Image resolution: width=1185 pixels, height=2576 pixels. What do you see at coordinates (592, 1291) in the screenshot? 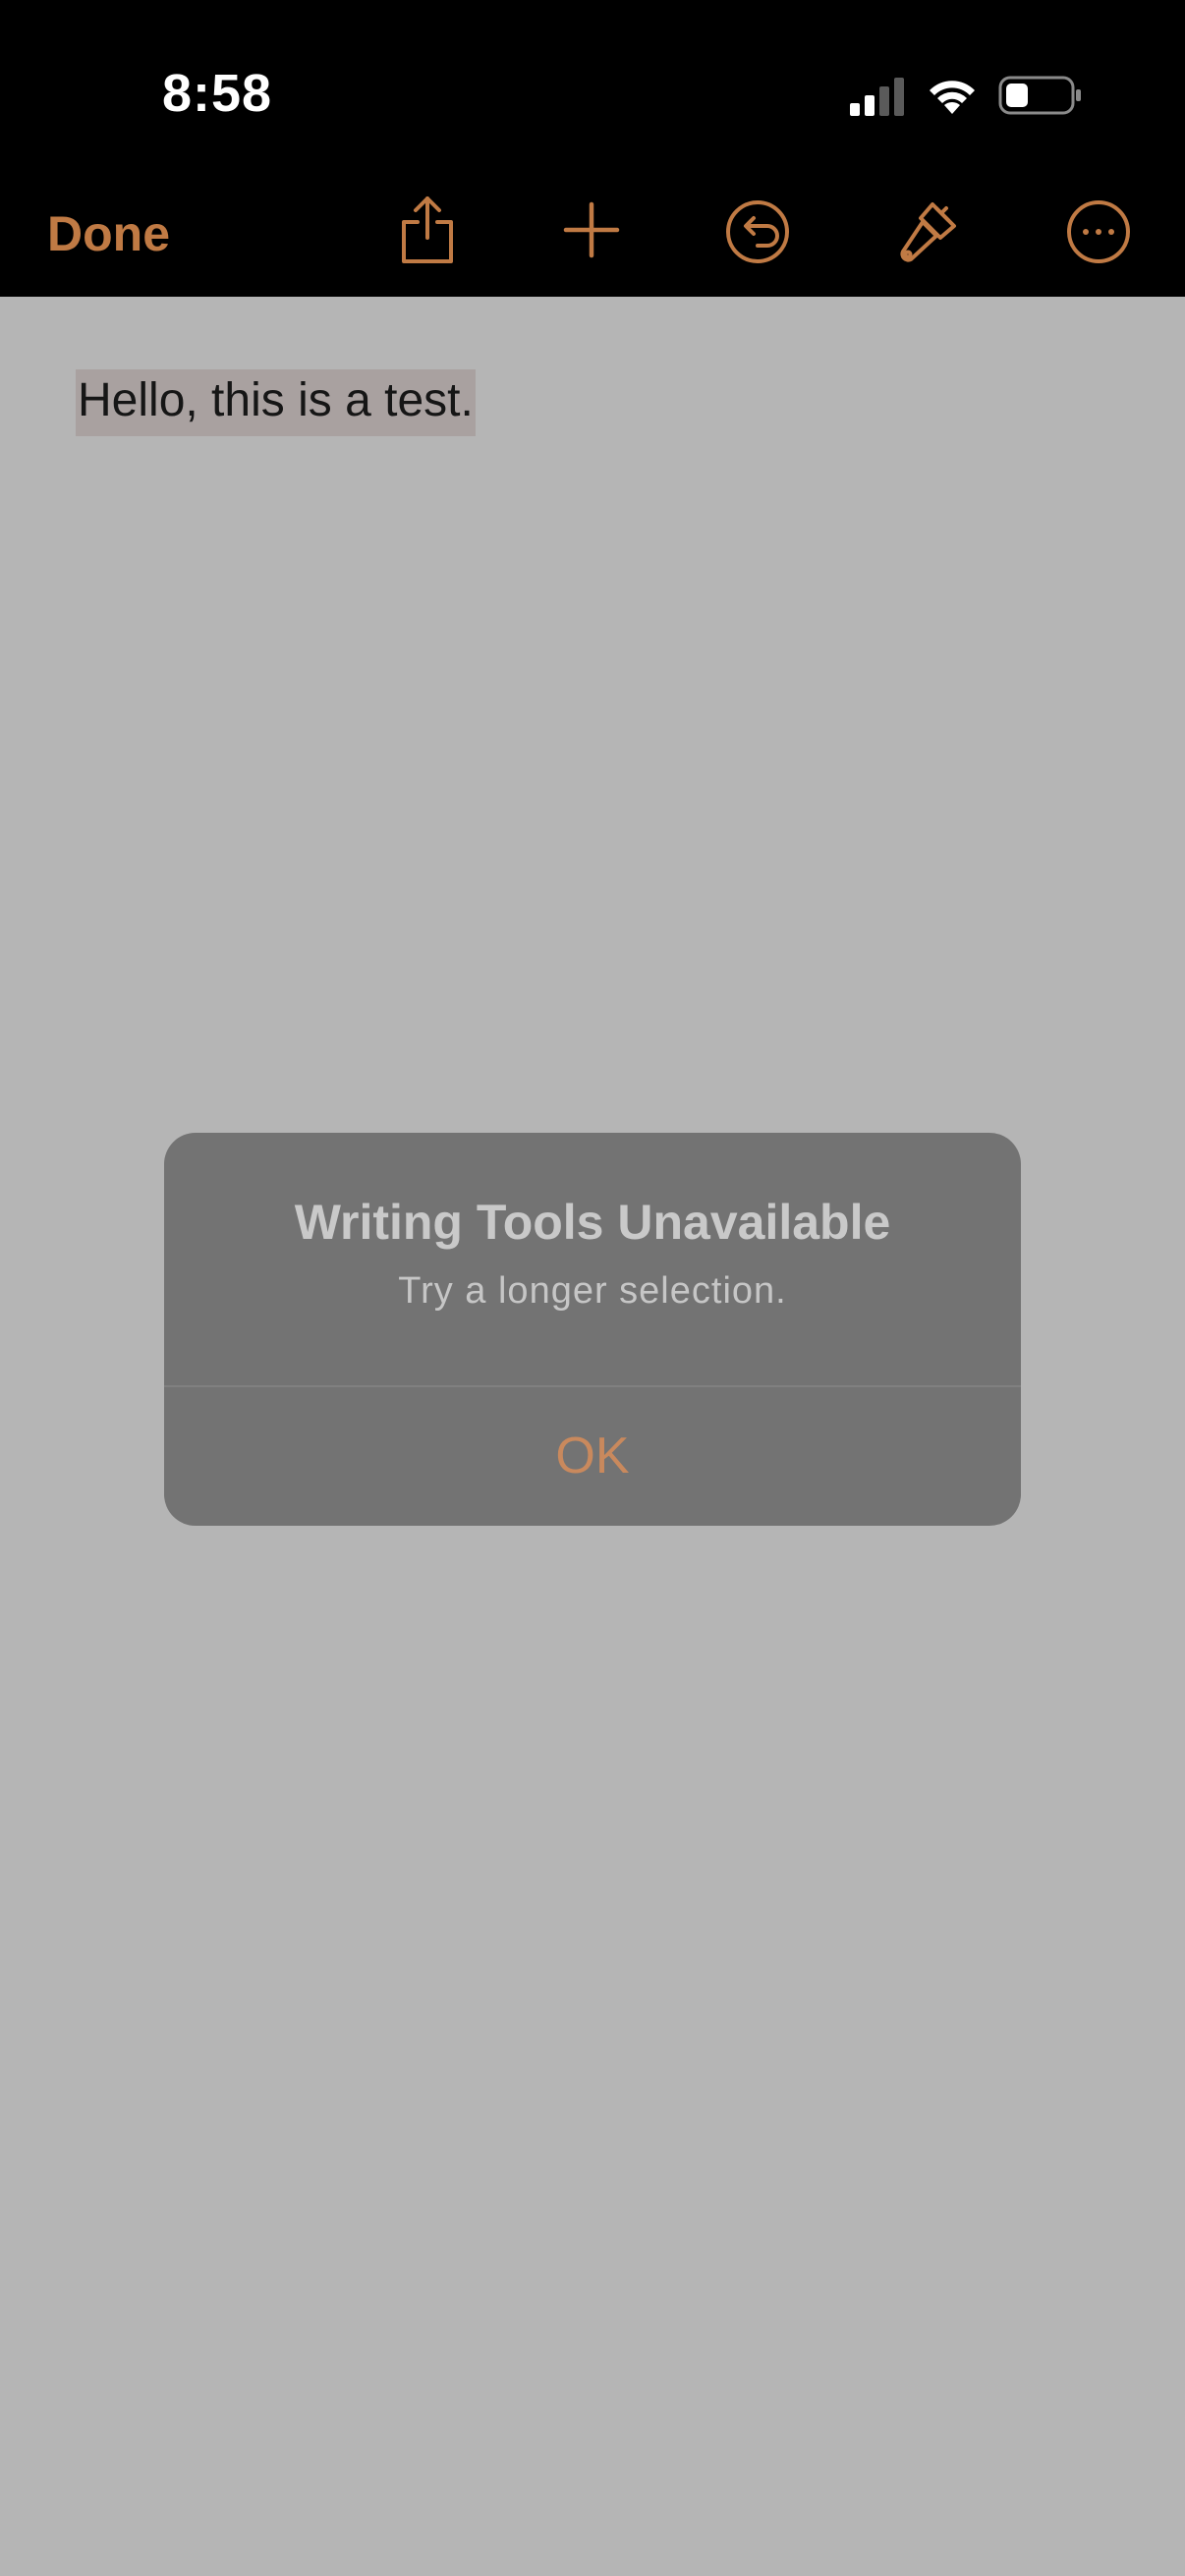
I see `alert-message: Try a longer selection.` at bounding box center [592, 1291].